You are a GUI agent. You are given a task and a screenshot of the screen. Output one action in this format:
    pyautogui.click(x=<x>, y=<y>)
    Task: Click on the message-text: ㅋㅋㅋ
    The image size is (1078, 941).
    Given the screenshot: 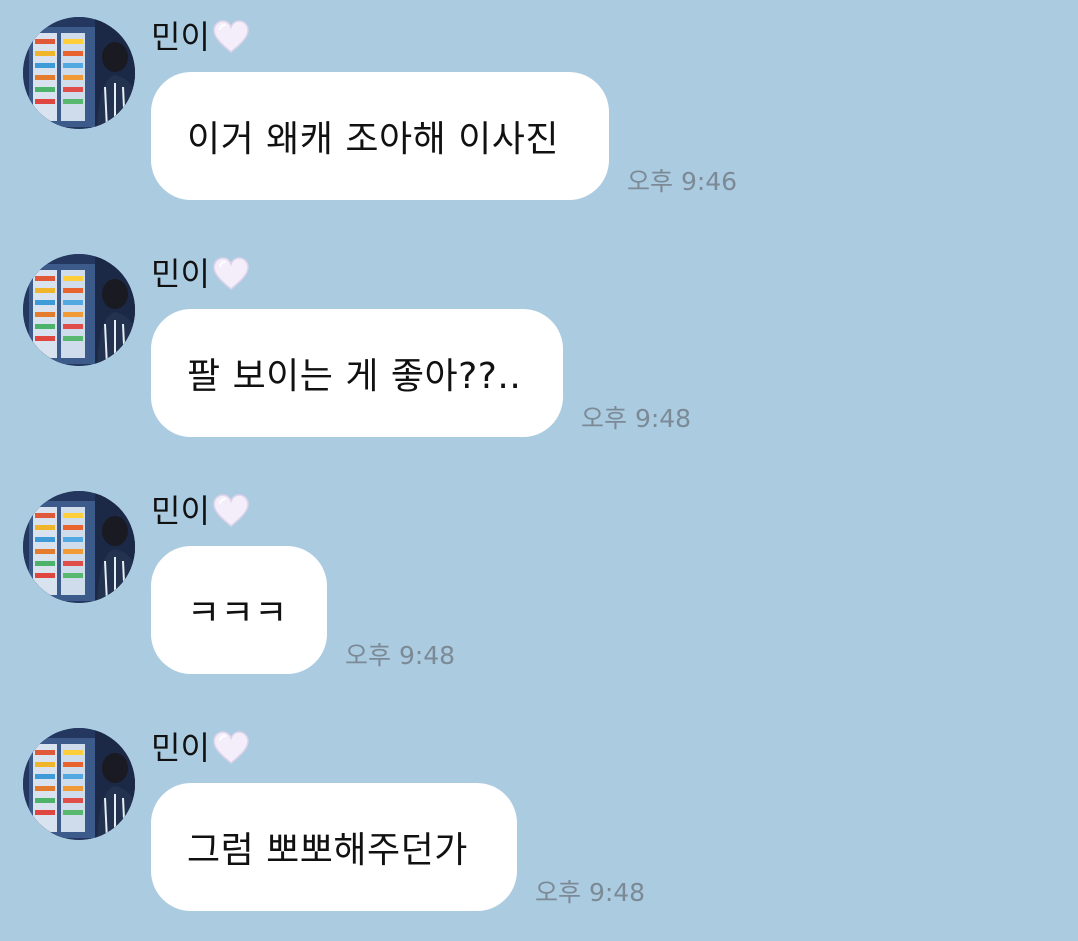 What is the action you would take?
    pyautogui.click(x=237, y=613)
    